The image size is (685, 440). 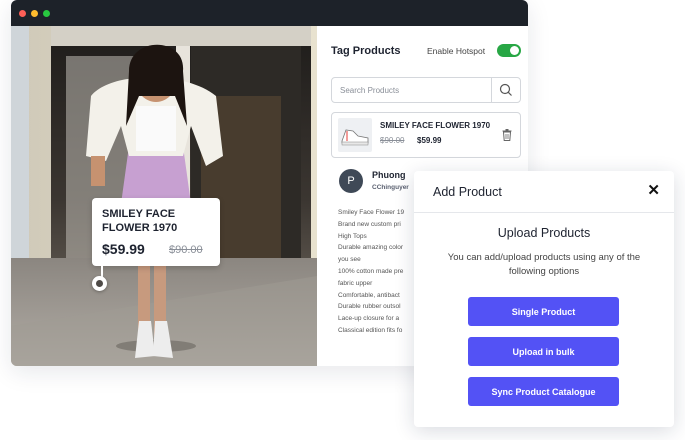 What do you see at coordinates (390, 187) in the screenshot?
I see `user-handle: CChinguyer` at bounding box center [390, 187].